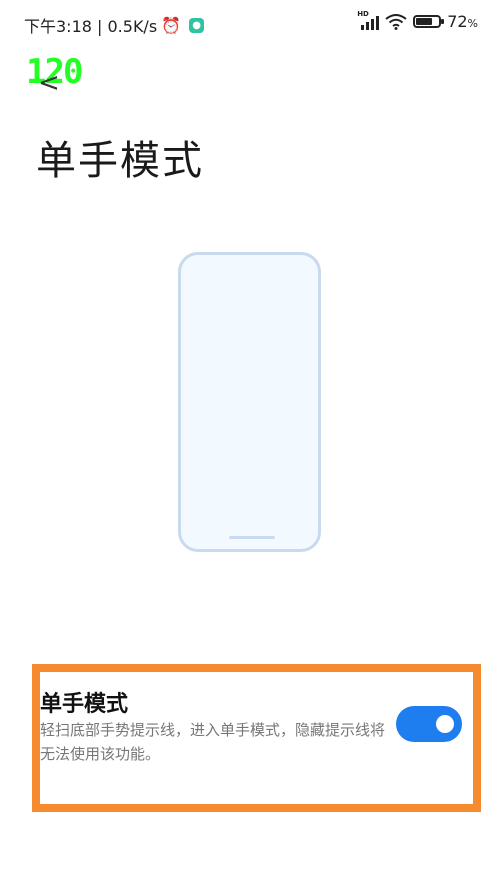 The image size is (500, 877). I want to click on status-bar: 下午3:18 | 0.5K/s ⏰ ● HD 72%, so click(250, 24).